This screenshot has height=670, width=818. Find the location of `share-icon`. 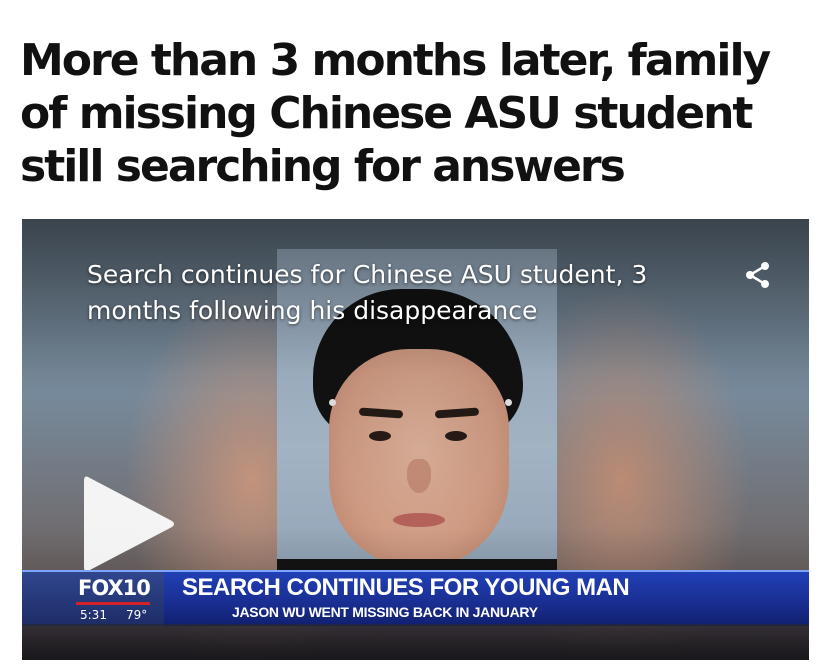

share-icon is located at coordinates (757, 275).